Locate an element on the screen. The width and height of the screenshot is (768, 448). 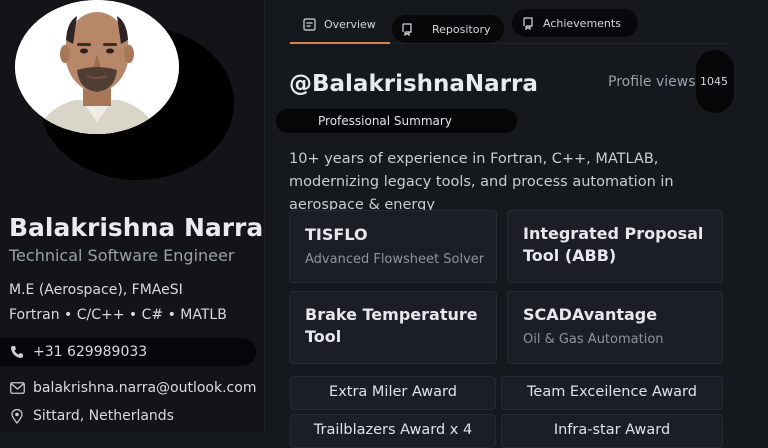
profile-views-count: 1045 is located at coordinates (714, 81).